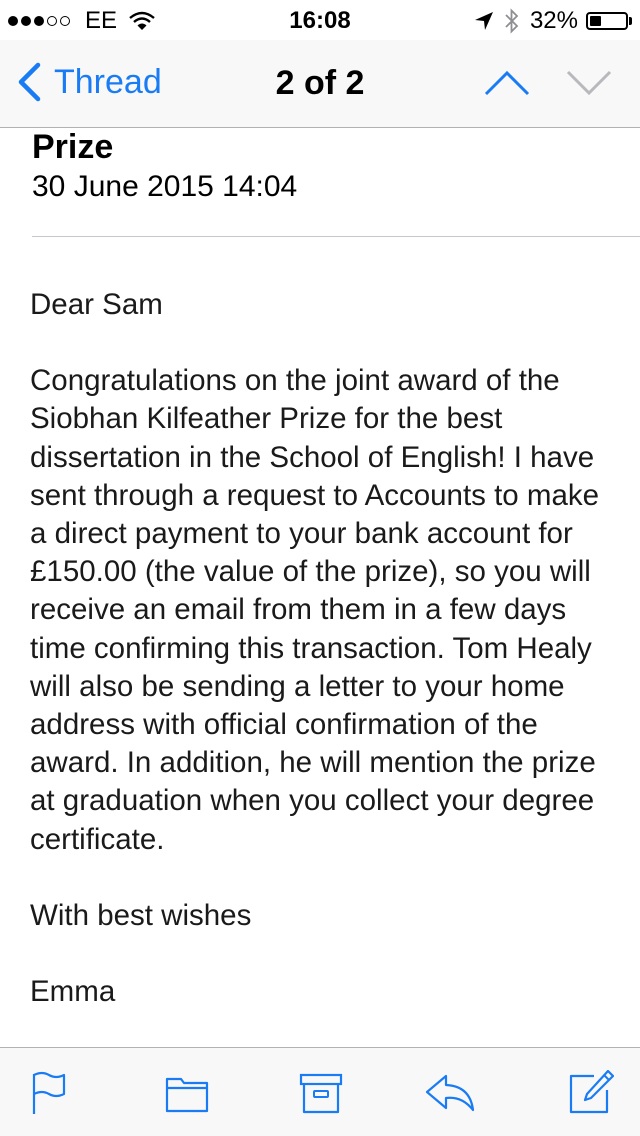  Describe the element at coordinates (483, 21) in the screenshot. I see `location-arrow-icon` at that location.